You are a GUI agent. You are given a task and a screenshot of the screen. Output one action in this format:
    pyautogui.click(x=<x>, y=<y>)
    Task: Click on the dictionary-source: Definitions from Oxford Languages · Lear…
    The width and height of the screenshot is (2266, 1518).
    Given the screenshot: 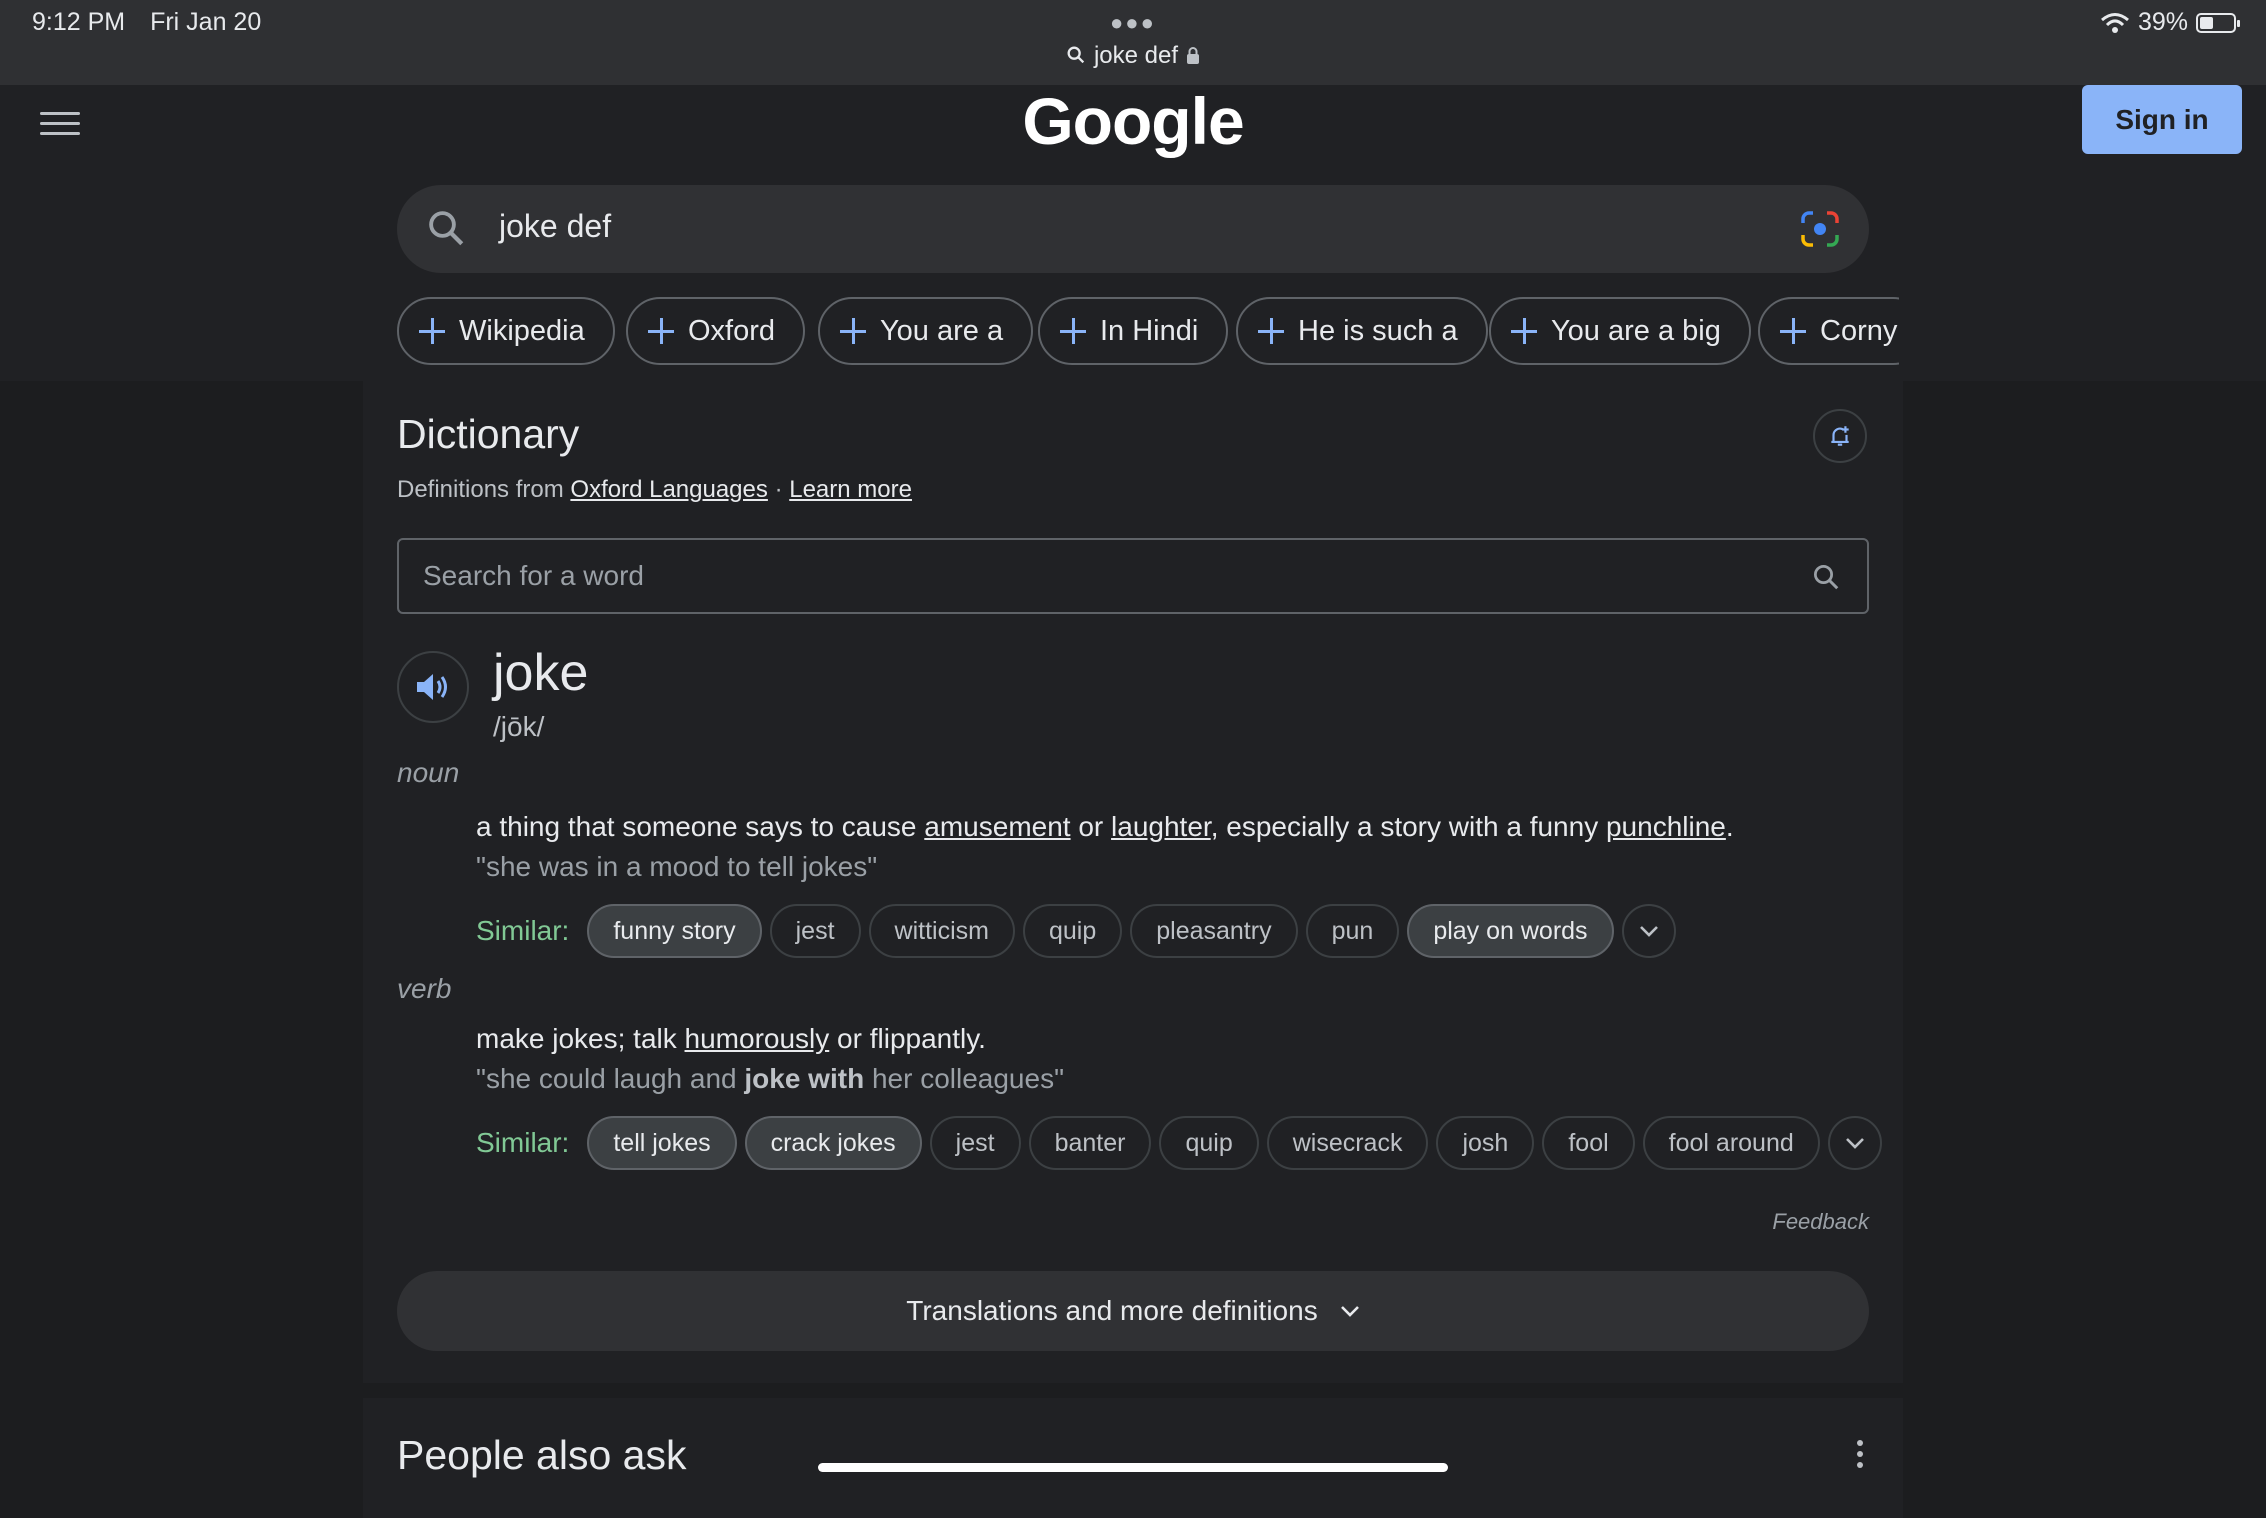 What is the action you would take?
    pyautogui.click(x=654, y=490)
    